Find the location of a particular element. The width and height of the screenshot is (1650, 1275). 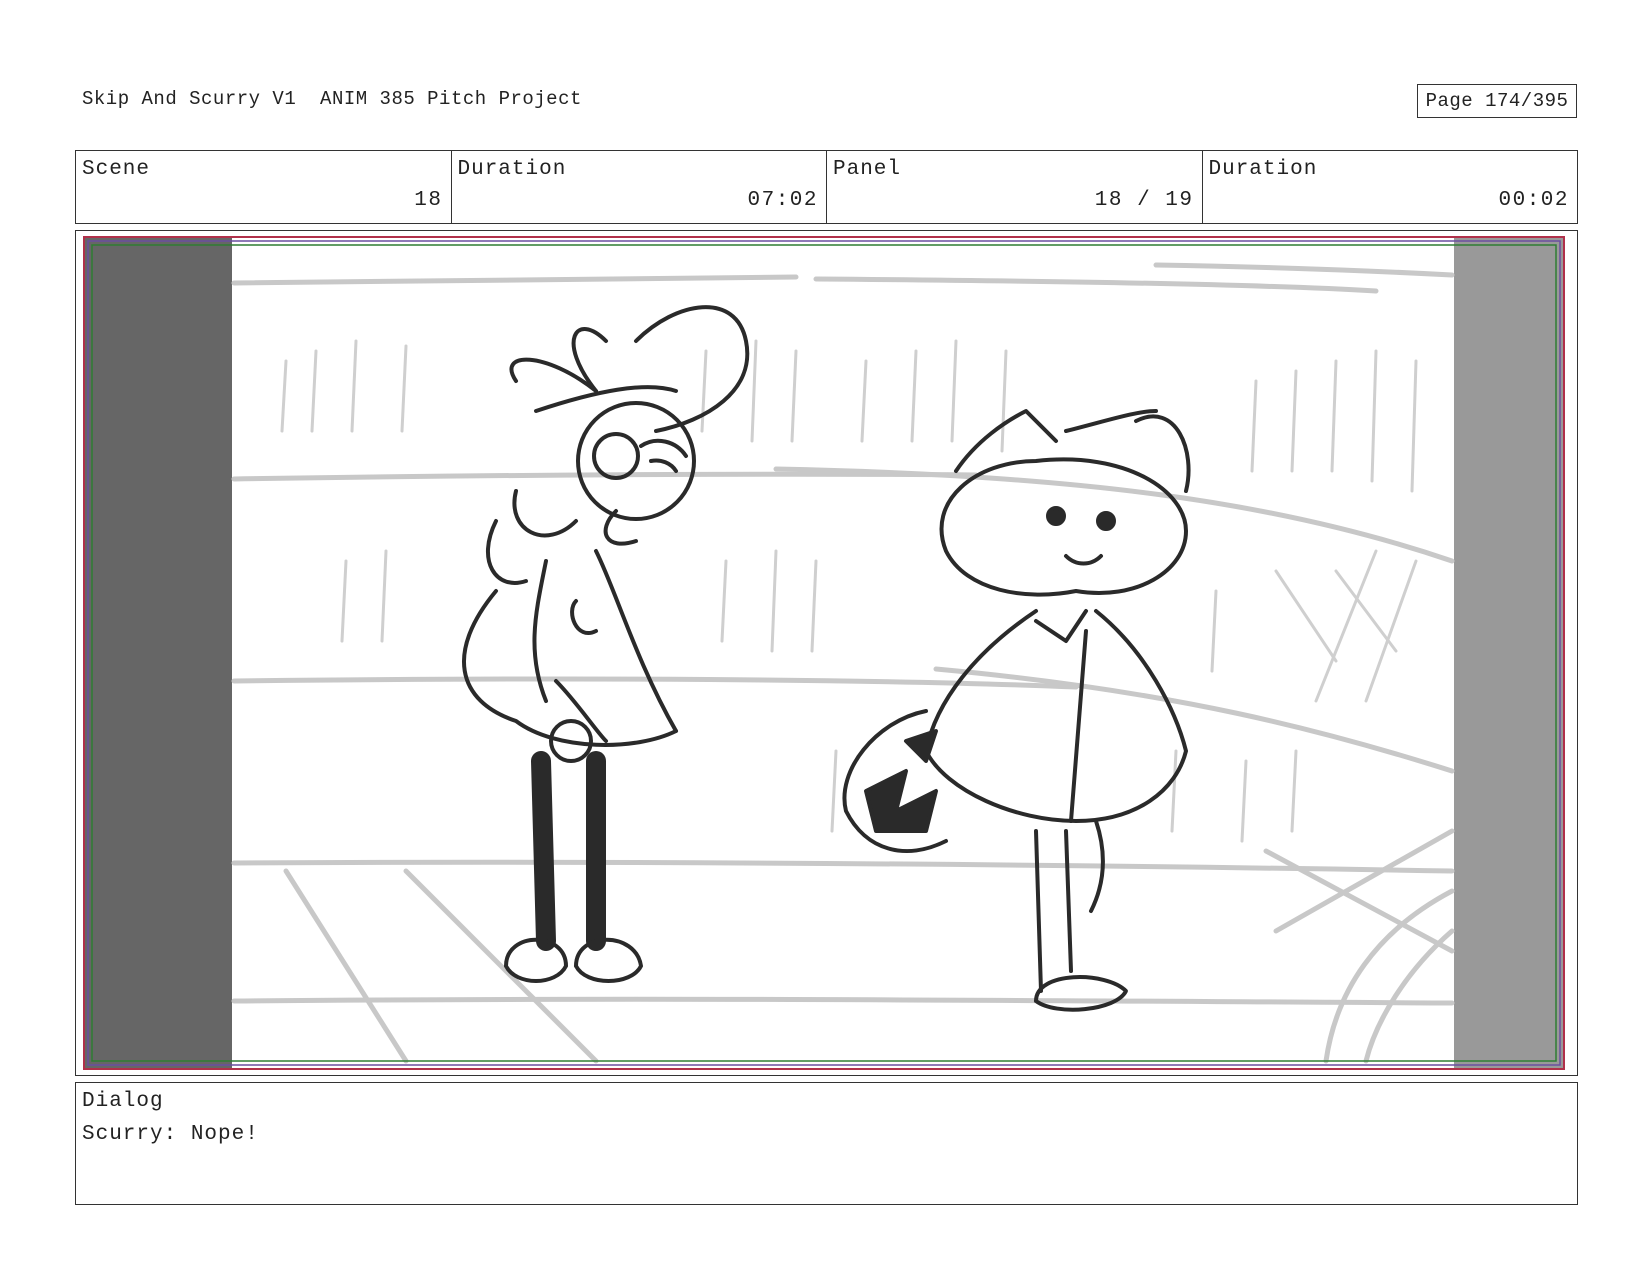

dialog-label: Dialog is located at coordinates (123, 1101).